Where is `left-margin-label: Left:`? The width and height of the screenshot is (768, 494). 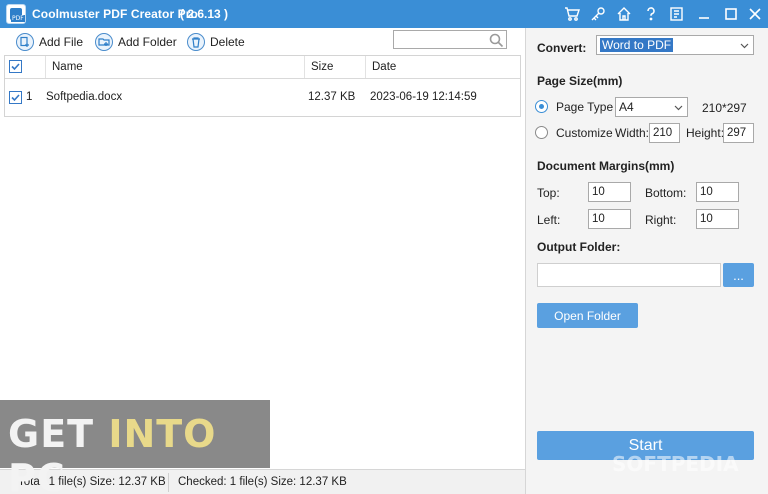
left-margin-label: Left: is located at coordinates (549, 220).